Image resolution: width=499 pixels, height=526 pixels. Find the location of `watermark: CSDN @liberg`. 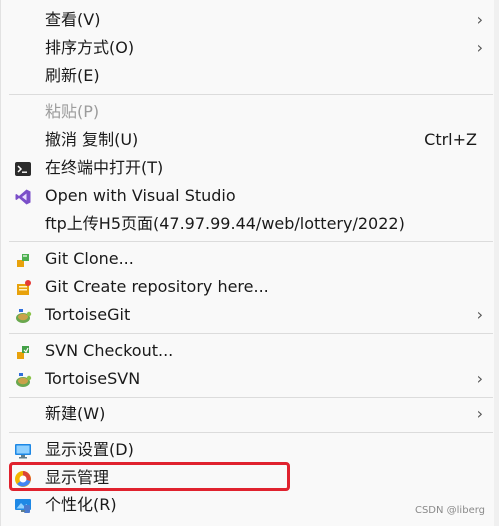

watermark: CSDN @liberg is located at coordinates (449, 510).